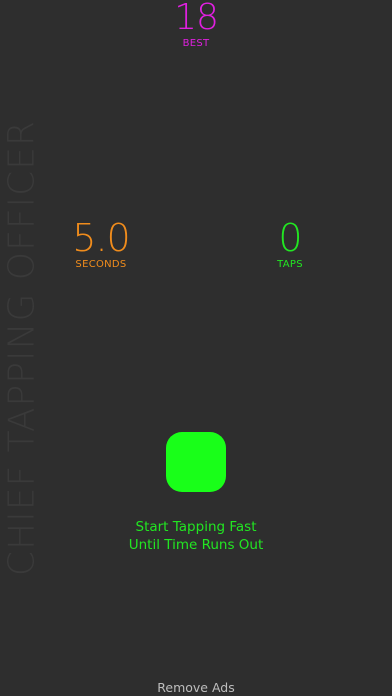 This screenshot has width=392, height=696. Describe the element at coordinates (290, 238) in the screenshot. I see `taps-value: 0` at that location.